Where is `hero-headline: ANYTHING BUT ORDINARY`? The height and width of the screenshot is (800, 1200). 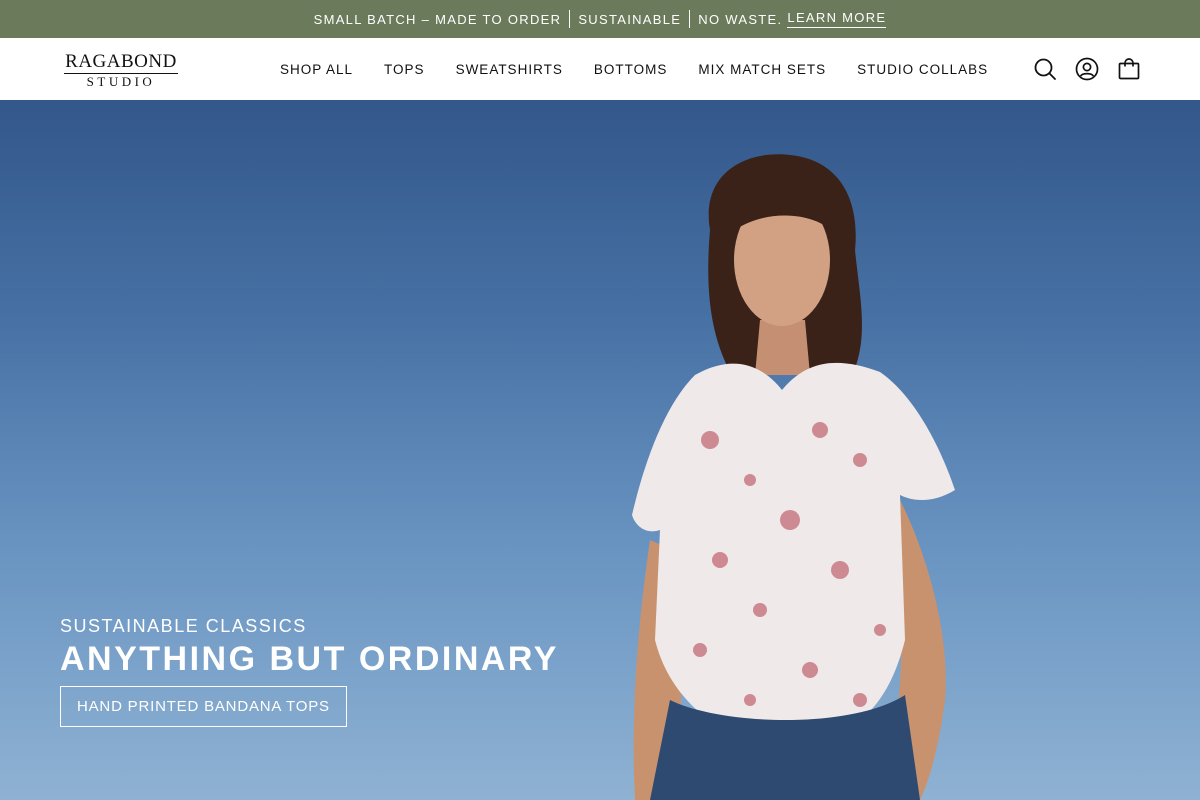 hero-headline: ANYTHING BUT ORDINARY is located at coordinates (309, 659).